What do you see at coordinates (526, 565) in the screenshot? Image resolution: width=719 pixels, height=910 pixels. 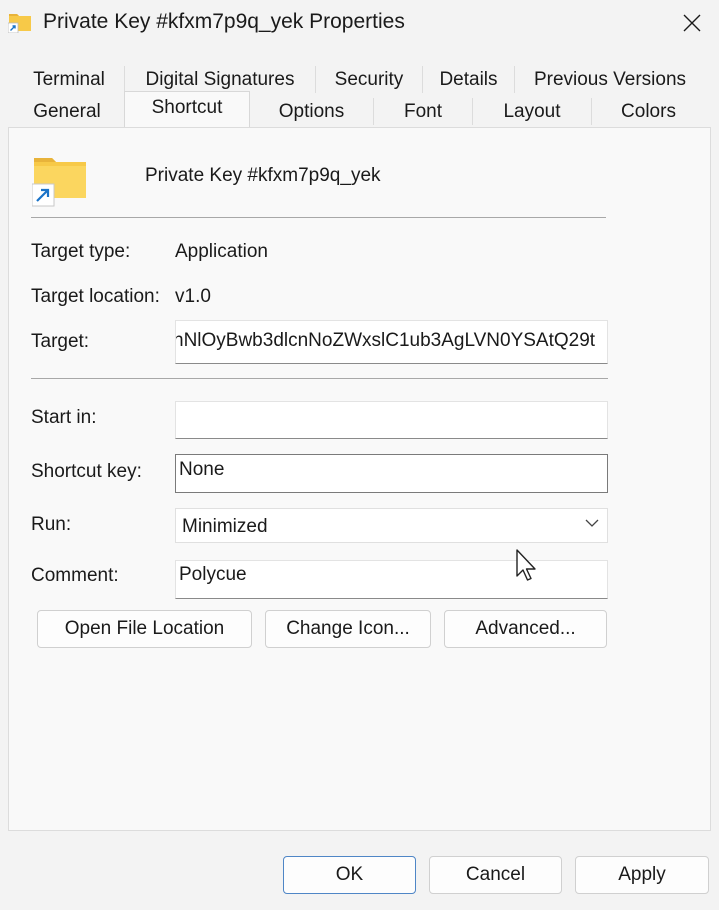 I see `mouse-pointer-icon` at bounding box center [526, 565].